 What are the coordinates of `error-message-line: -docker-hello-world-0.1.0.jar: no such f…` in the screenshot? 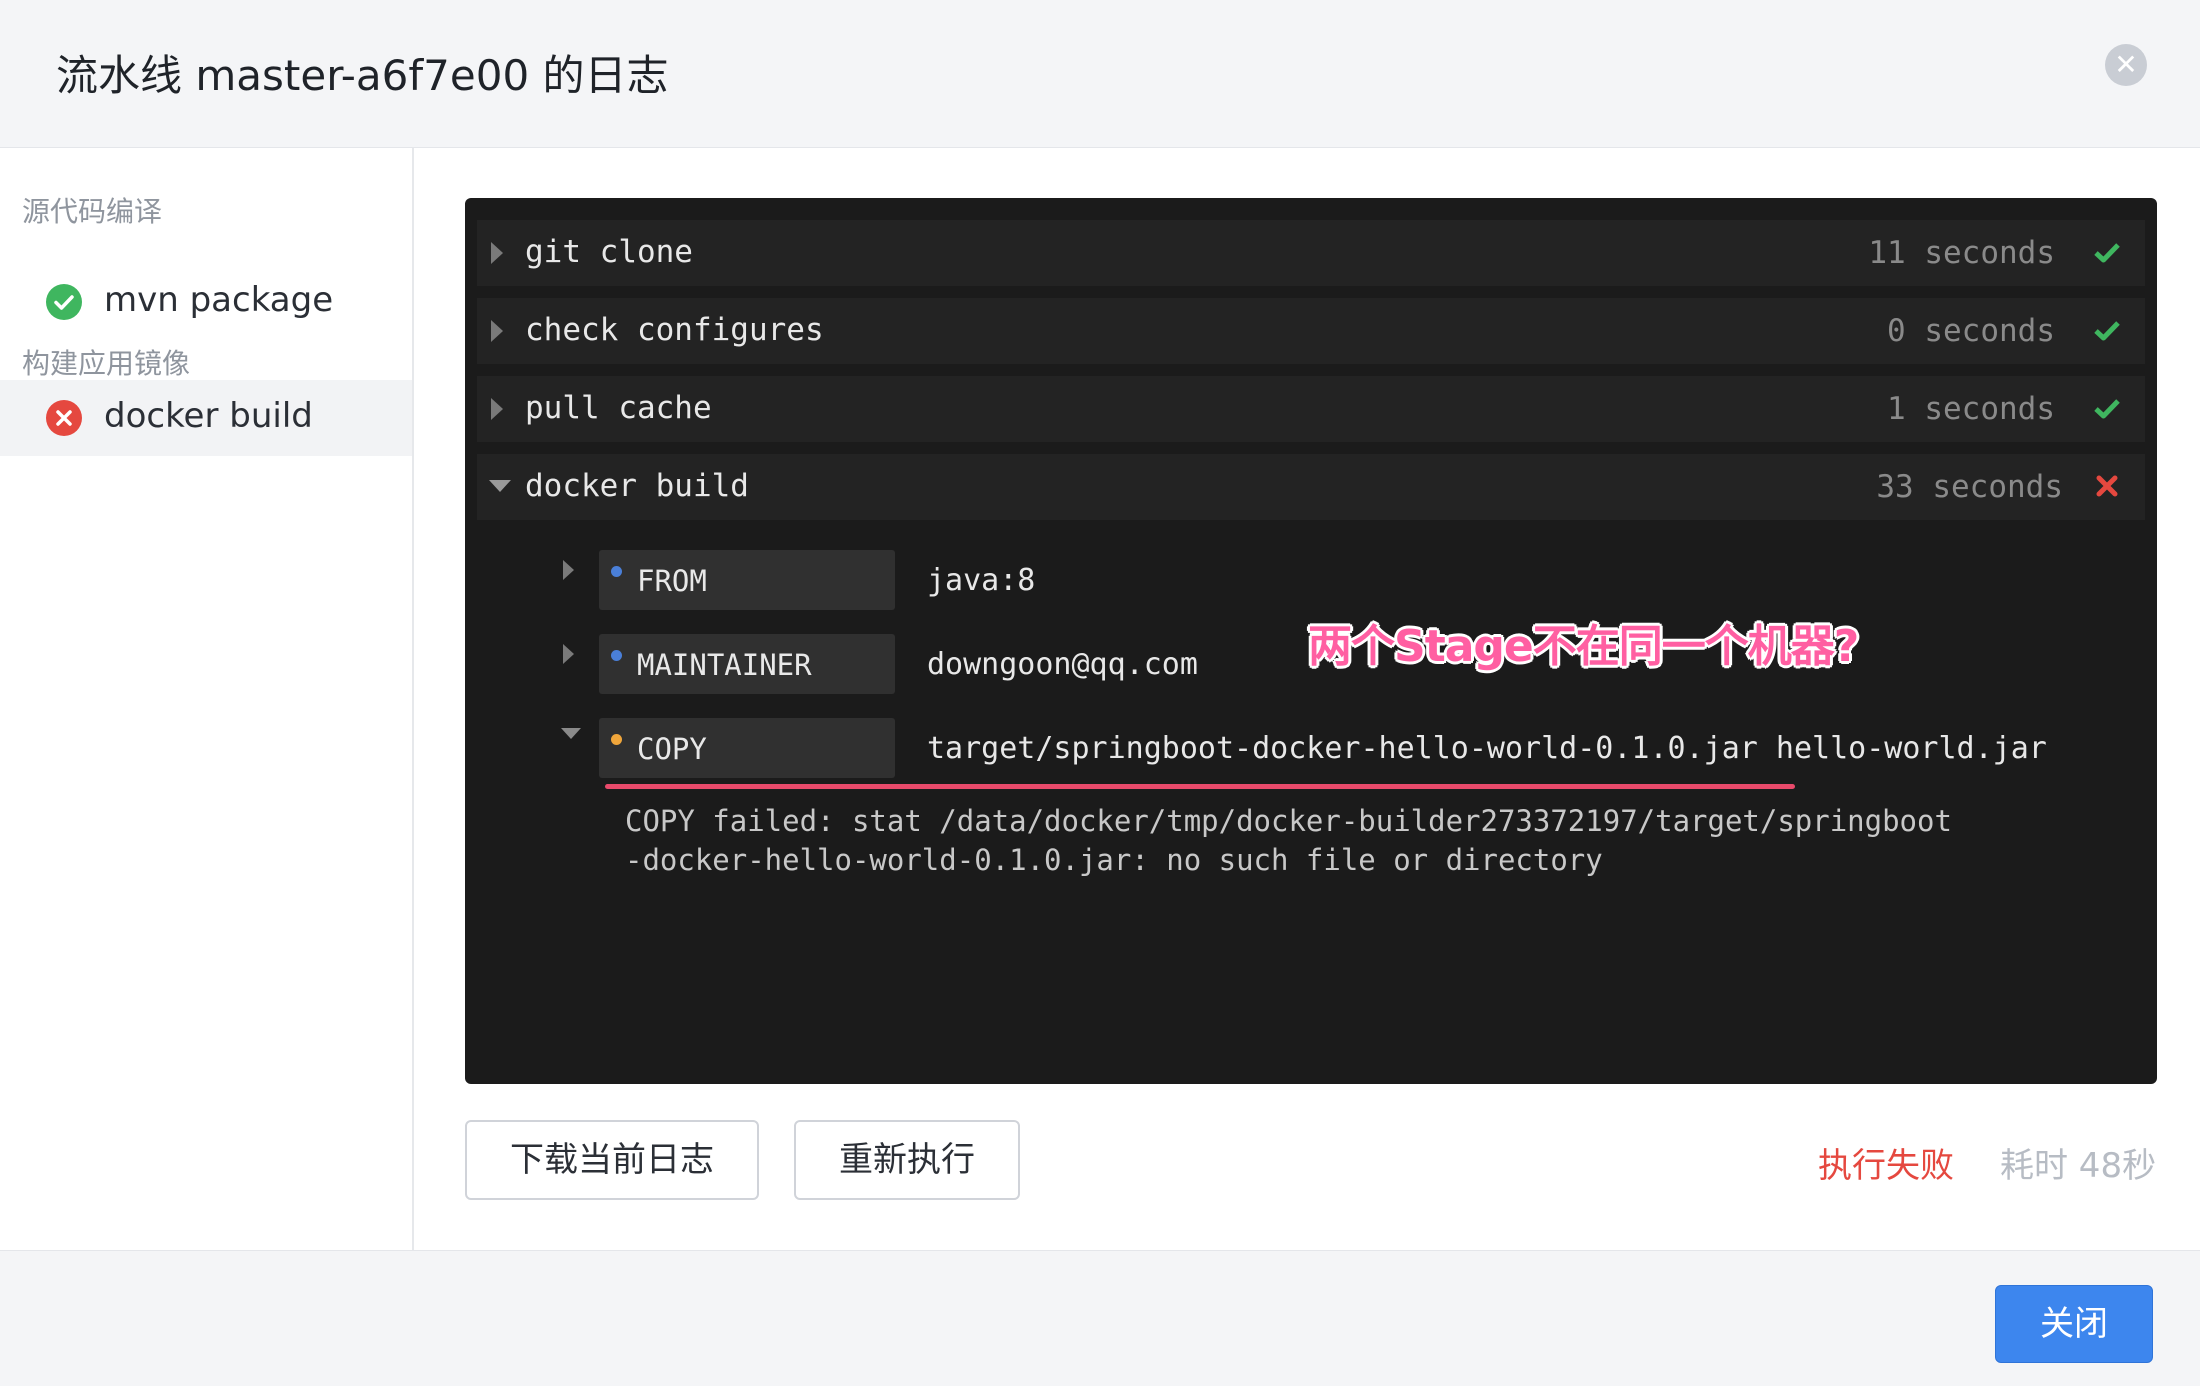 It's located at (1114, 860).